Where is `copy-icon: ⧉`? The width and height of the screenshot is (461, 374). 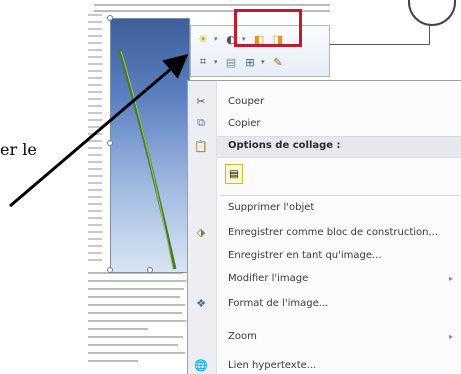 copy-icon: ⧉ is located at coordinates (201, 122).